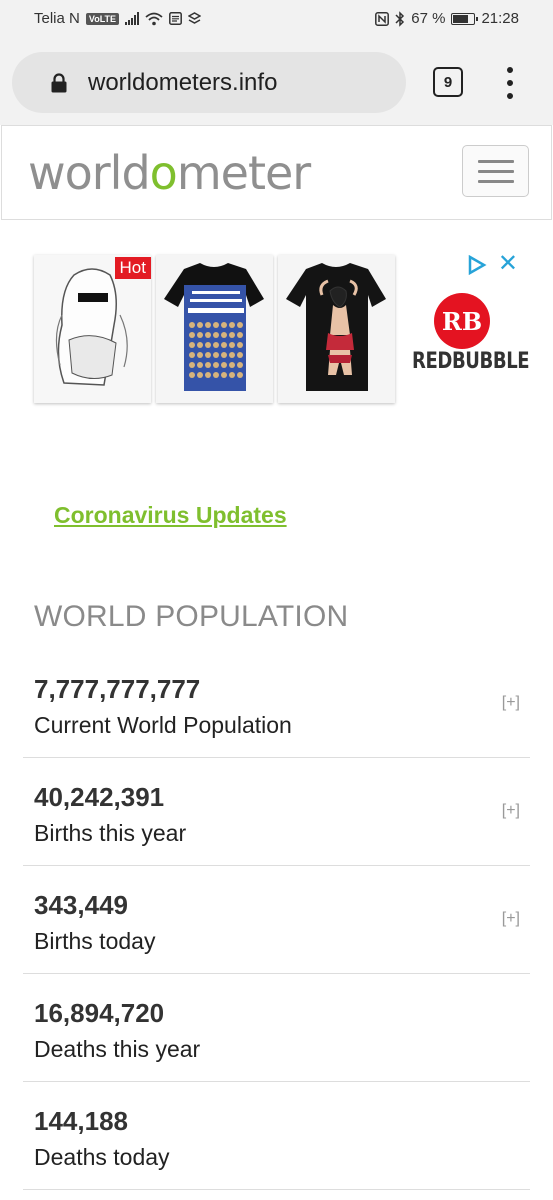  What do you see at coordinates (495, 171) in the screenshot?
I see `hamburger-menu-button` at bounding box center [495, 171].